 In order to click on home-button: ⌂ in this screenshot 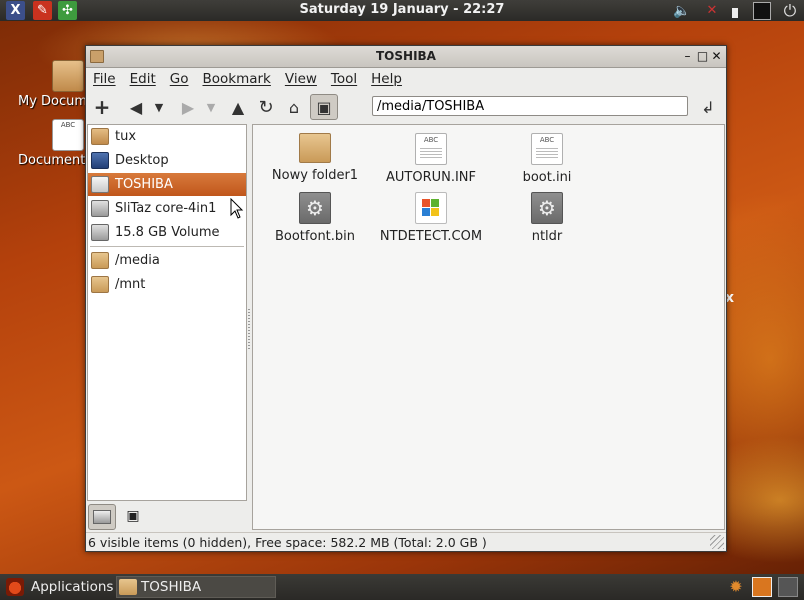, I will do `click(294, 107)`.